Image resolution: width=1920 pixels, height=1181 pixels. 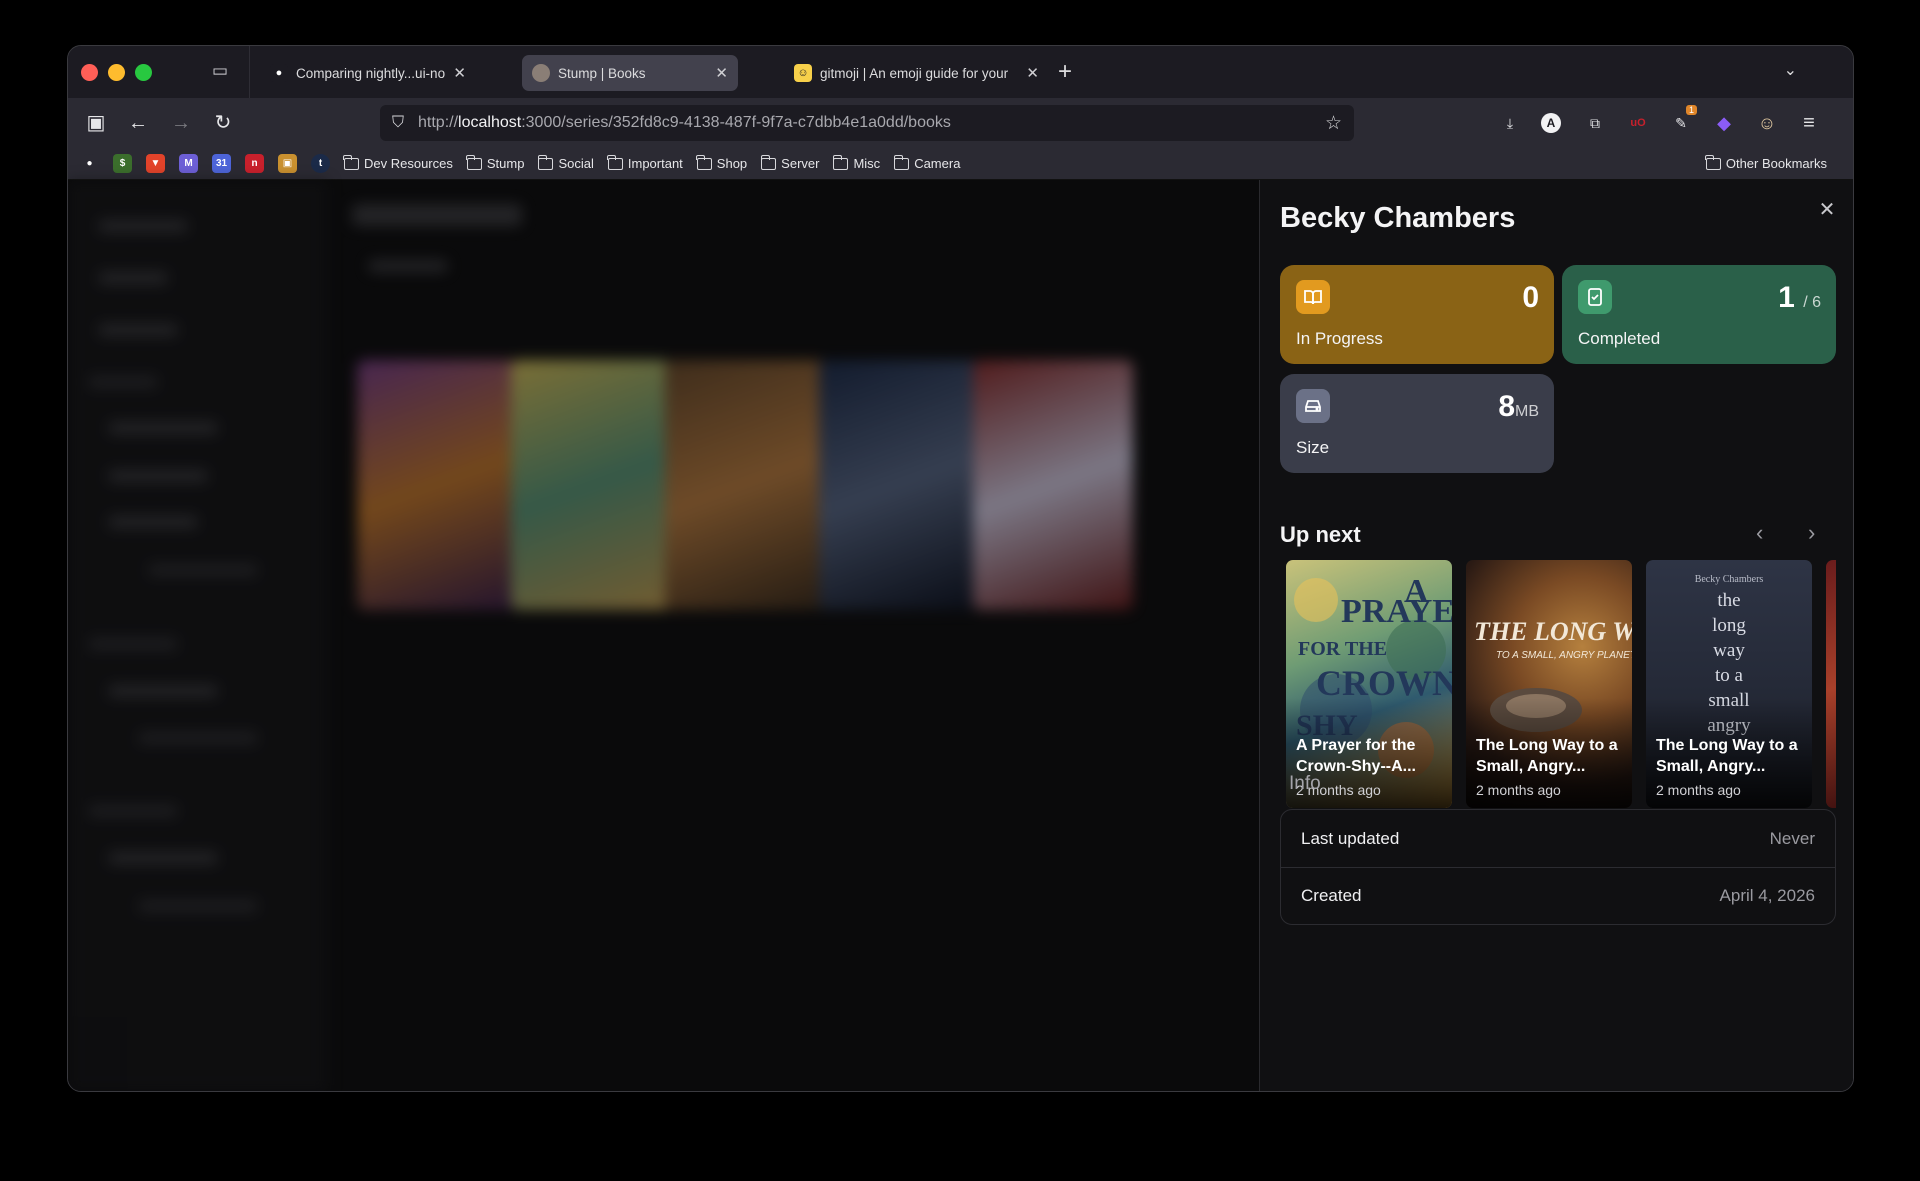 What do you see at coordinates (1759, 533) in the screenshot?
I see `carousel-prev-icon: ‹` at bounding box center [1759, 533].